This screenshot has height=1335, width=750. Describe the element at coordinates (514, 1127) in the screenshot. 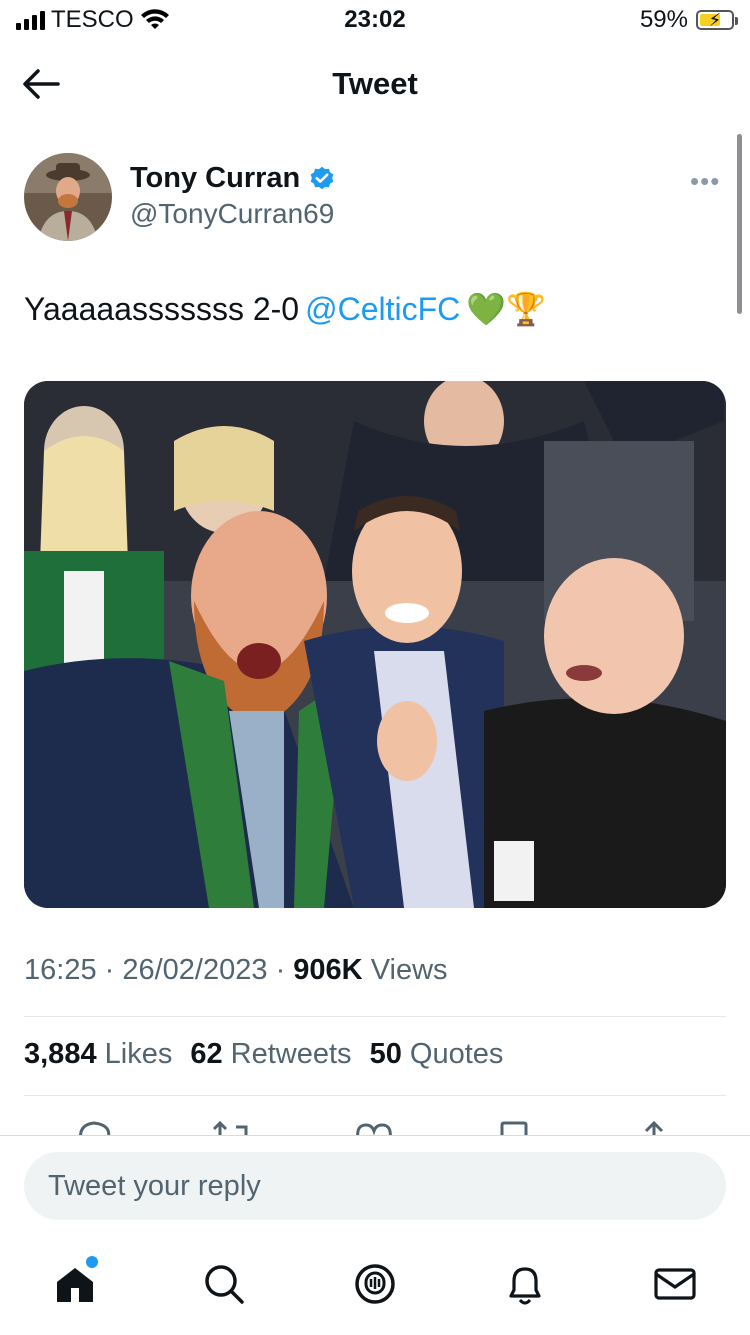

I see `bookmark-icon` at that location.